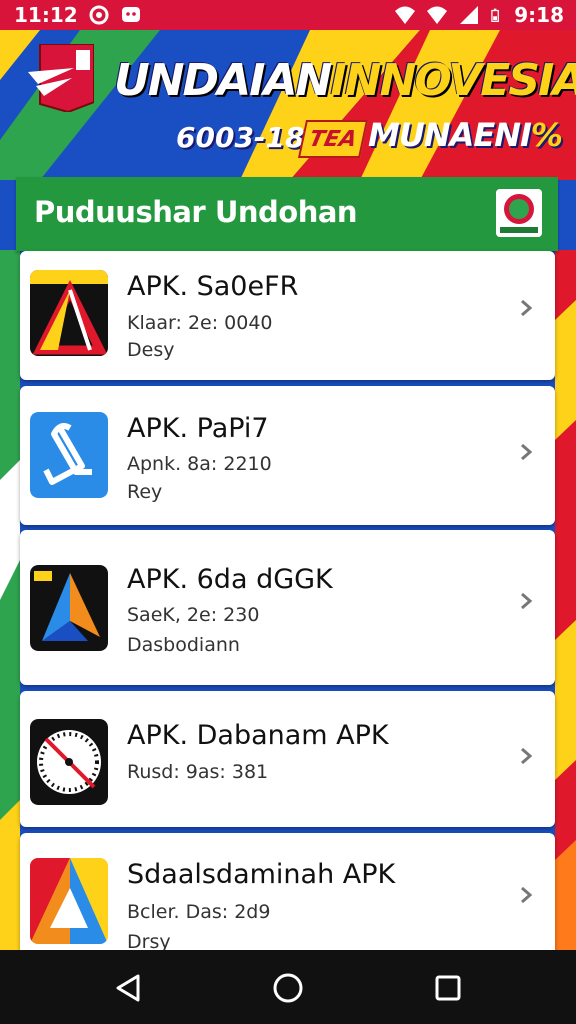  What do you see at coordinates (448, 988) in the screenshot?
I see `recents-icon` at bounding box center [448, 988].